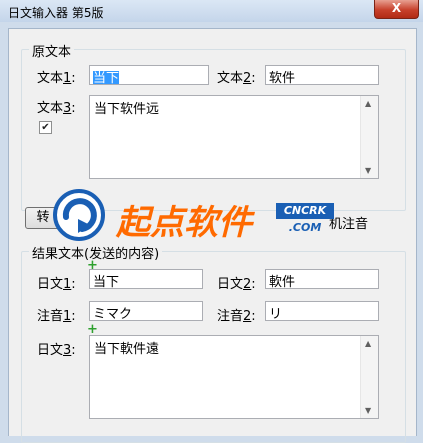 The width and height of the screenshot is (423, 443). Describe the element at coordinates (234, 377) in the screenshot. I see `jp3-textarea: 当下軟件遠 ▲ ▼` at that location.